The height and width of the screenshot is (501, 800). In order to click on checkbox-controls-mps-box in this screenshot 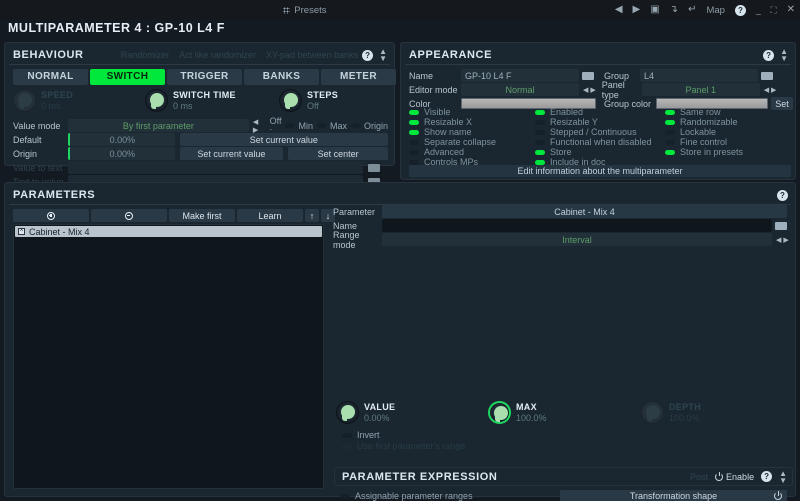, I will do `click(414, 162)`.